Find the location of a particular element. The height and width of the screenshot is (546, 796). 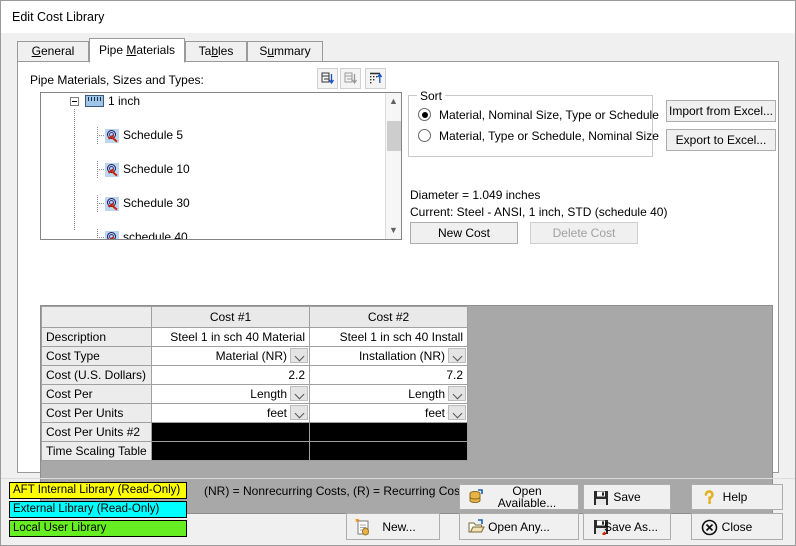

legend-external-library: External Library (Read-Only) is located at coordinates (98, 509).